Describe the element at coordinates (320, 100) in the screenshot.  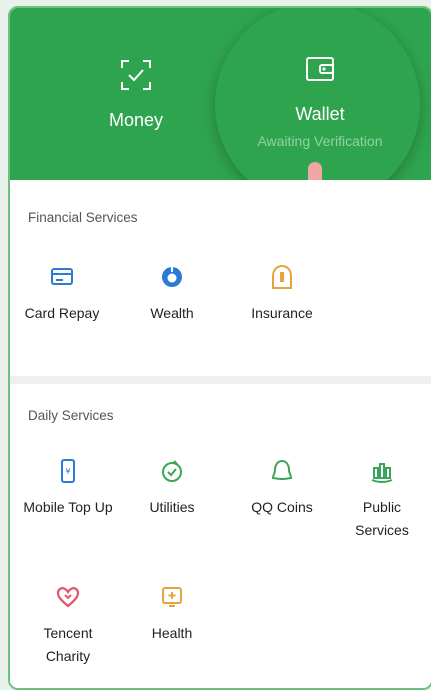
I see `wallet-tile: Wallet Awaiting Verification` at that location.